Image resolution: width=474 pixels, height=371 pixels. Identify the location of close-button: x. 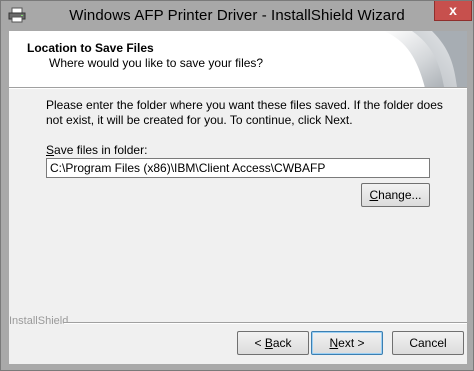
(453, 11).